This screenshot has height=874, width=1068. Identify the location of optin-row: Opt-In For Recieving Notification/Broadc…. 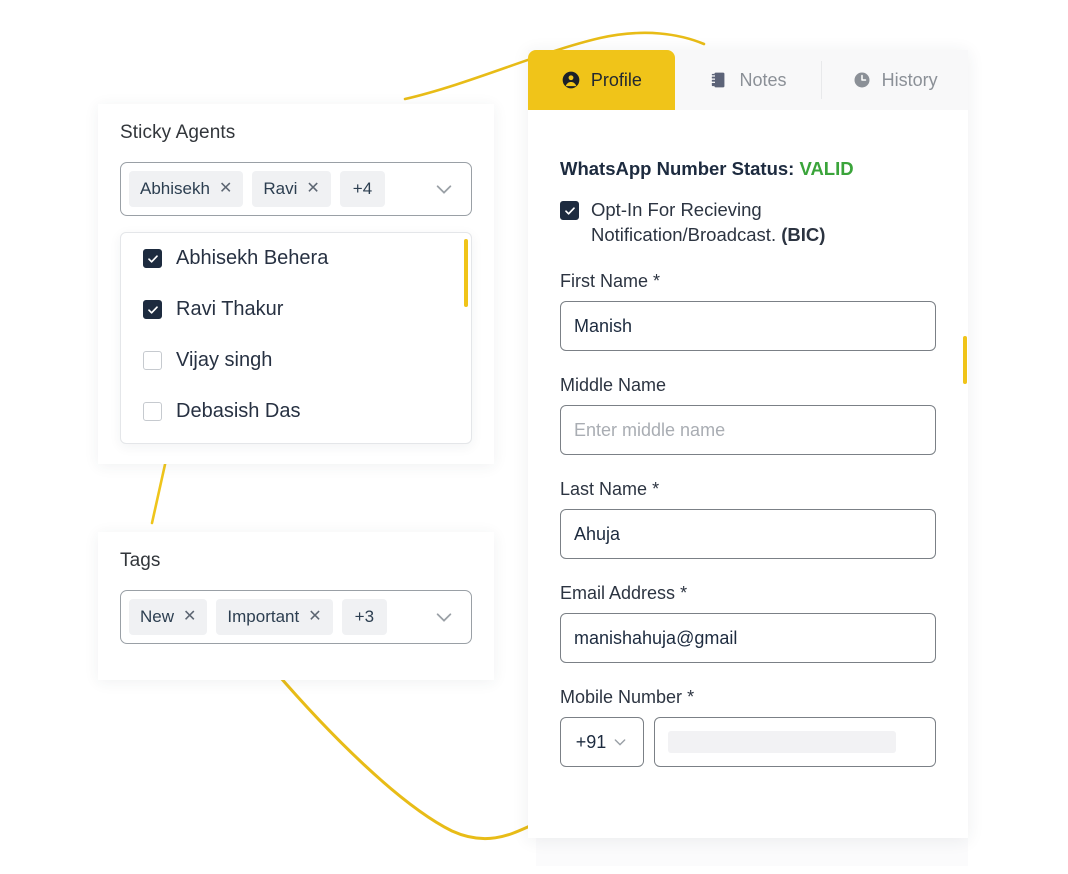
(748, 222).